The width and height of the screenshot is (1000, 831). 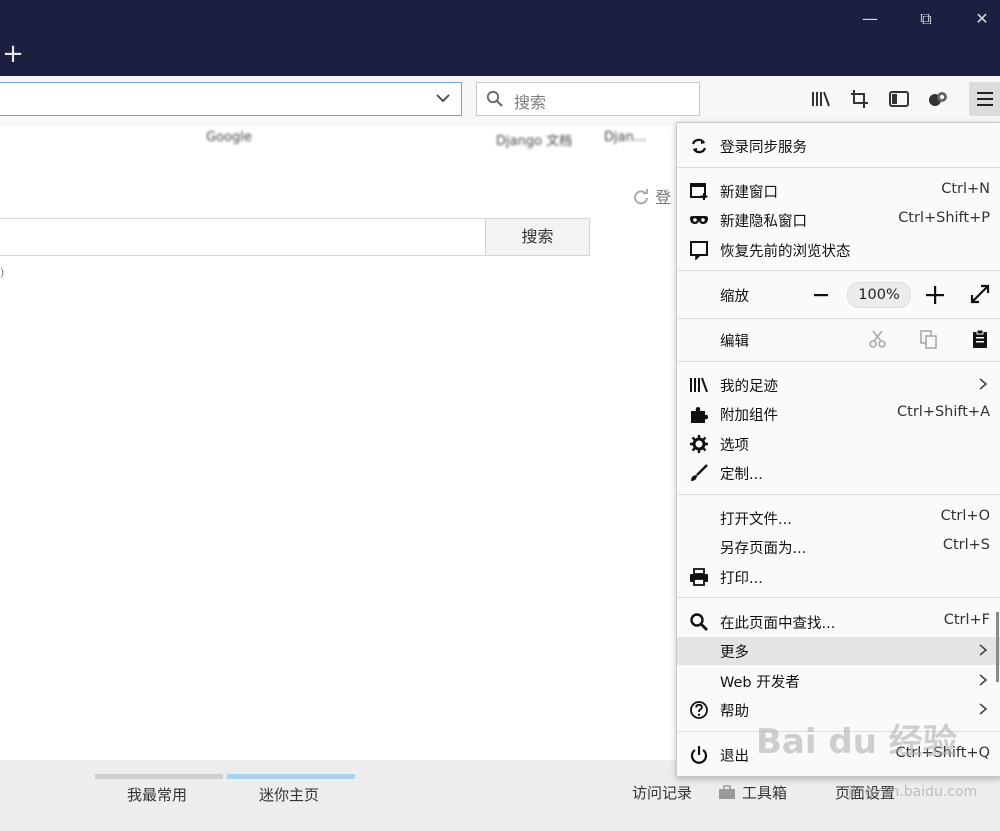 I want to click on bookmark-item: Google, so click(x=229, y=137).